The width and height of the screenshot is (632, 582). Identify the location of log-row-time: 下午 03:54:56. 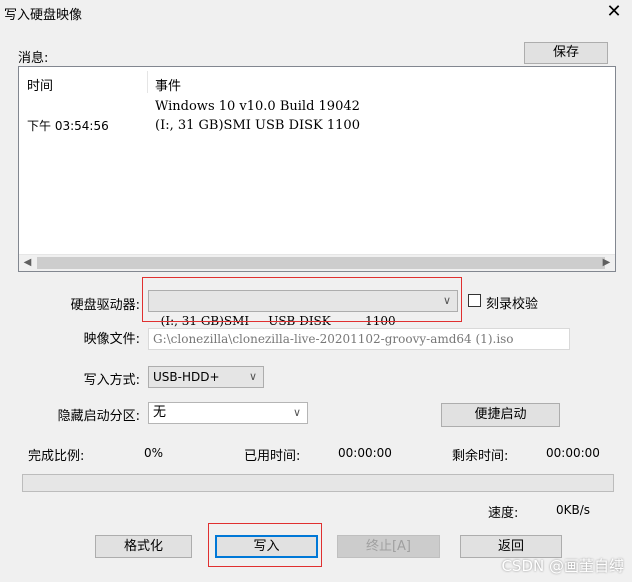
(68, 126).